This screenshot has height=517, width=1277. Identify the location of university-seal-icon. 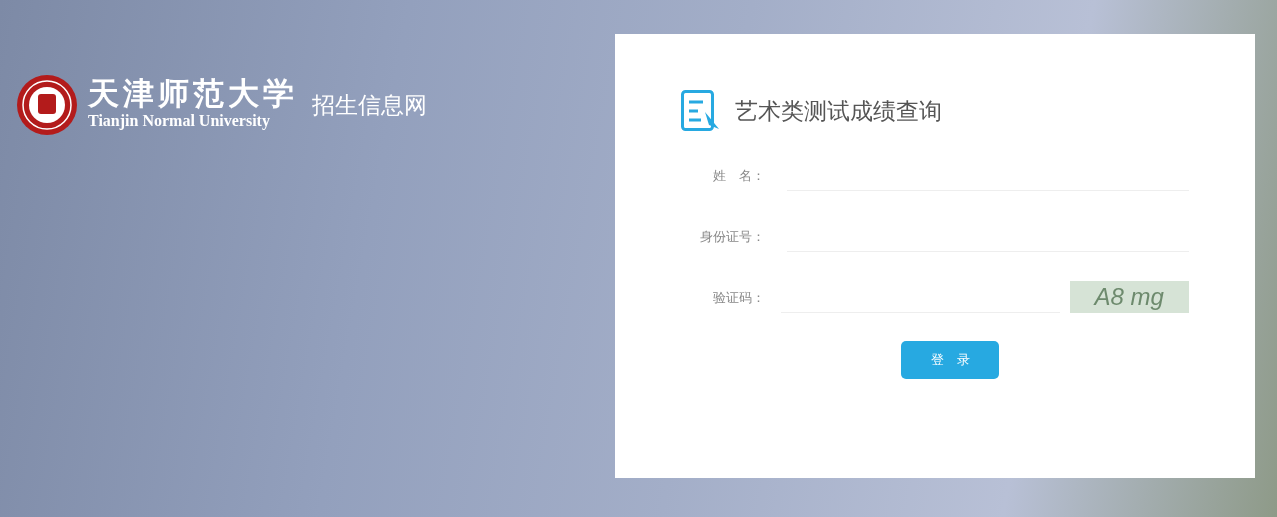
(47, 105).